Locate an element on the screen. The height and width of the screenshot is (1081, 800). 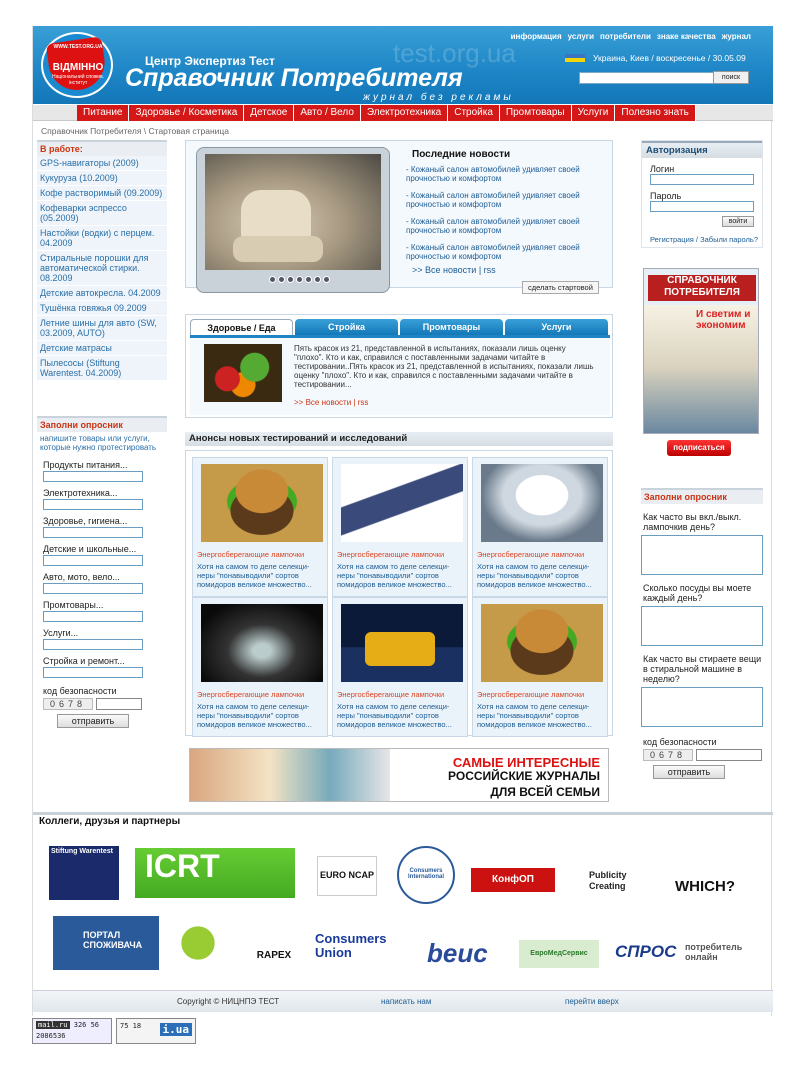
survey-input-goods is located at coordinates (93, 616).